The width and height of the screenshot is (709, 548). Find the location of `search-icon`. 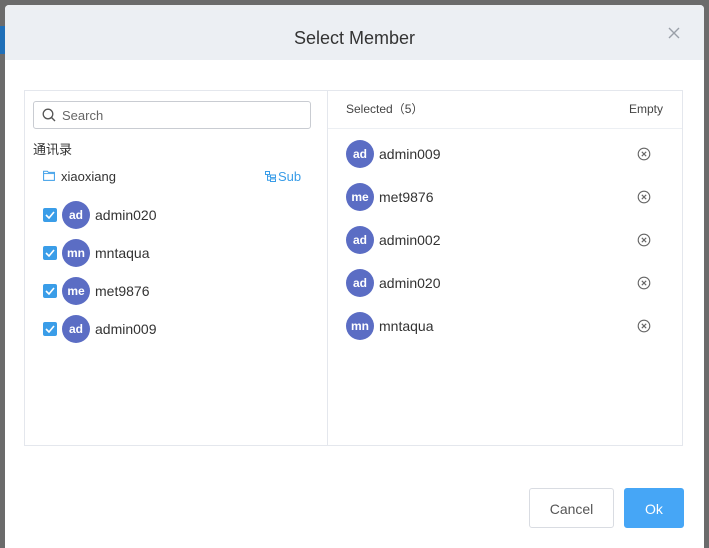

search-icon is located at coordinates (49, 115).